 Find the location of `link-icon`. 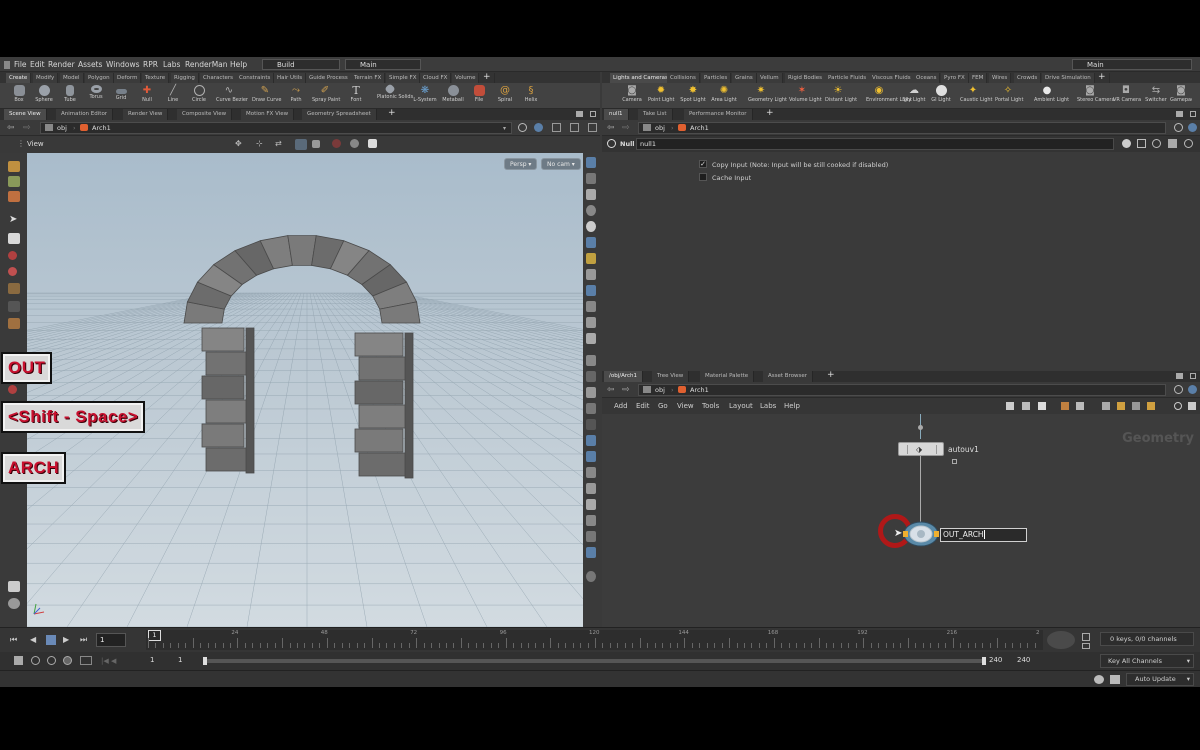

link-icon is located at coordinates (538, 127).